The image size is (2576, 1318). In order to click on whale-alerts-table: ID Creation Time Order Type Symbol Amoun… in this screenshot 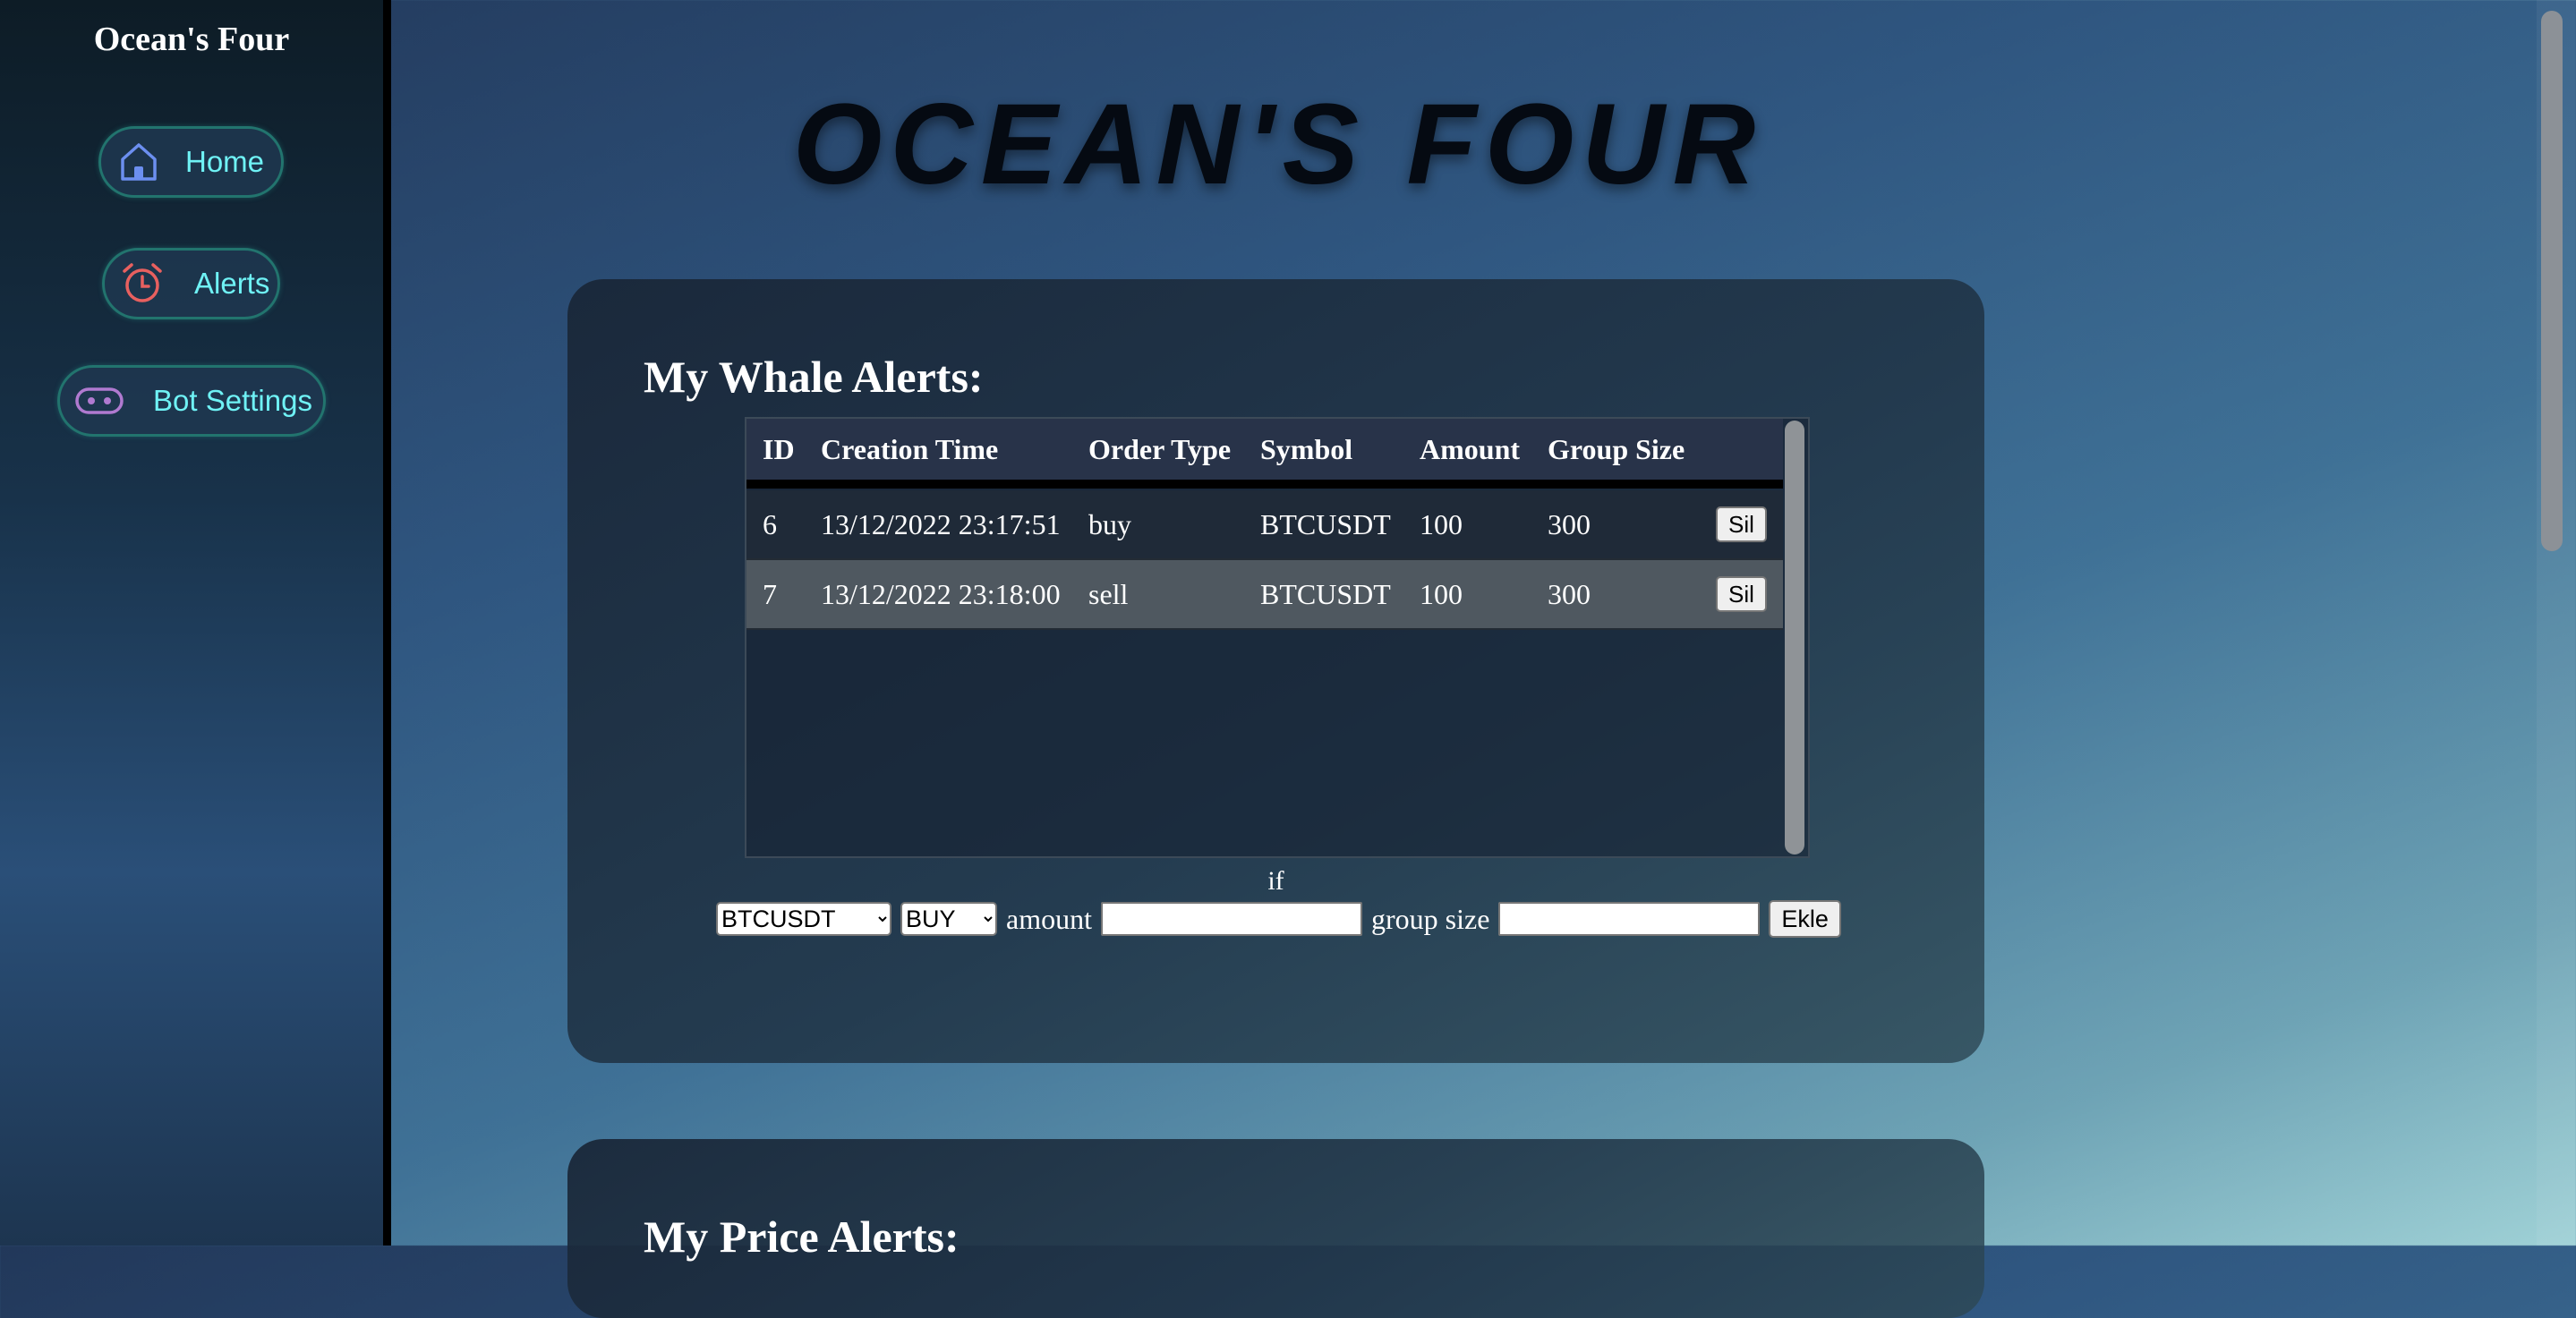, I will do `click(1277, 637)`.